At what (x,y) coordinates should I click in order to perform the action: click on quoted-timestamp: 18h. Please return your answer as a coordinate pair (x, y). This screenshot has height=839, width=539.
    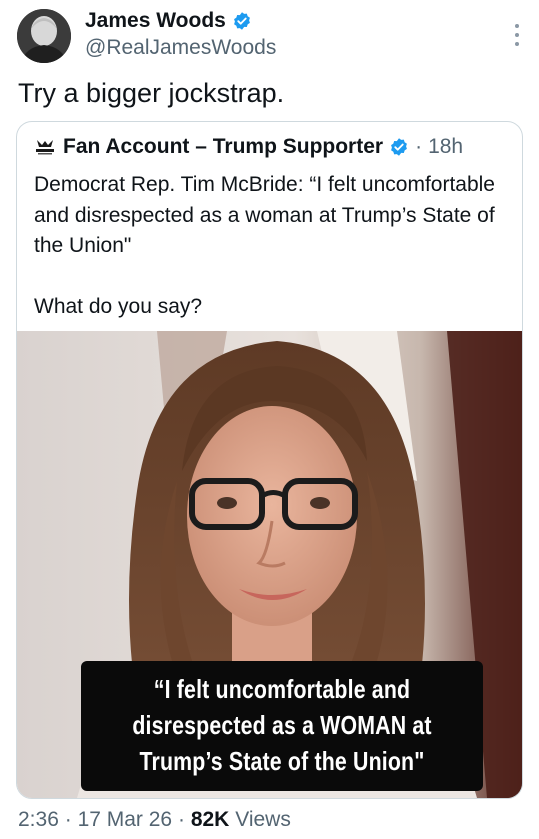
    Looking at the image, I should click on (445, 147).